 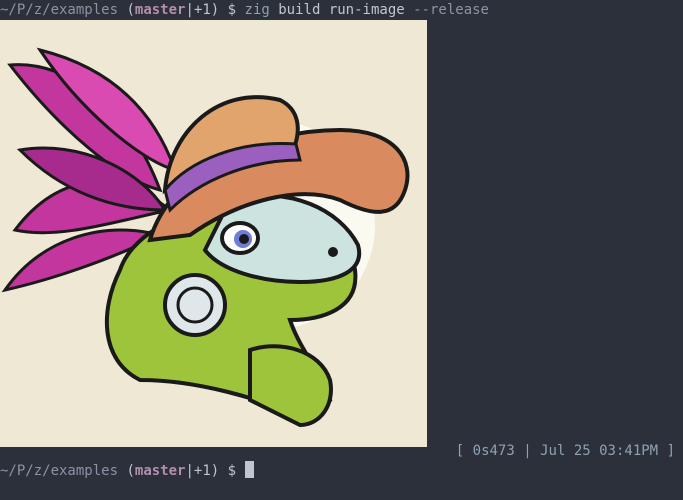 I want to click on command-status: [ 0s473 | Jul 25 03:41PM ], so click(x=565, y=451).